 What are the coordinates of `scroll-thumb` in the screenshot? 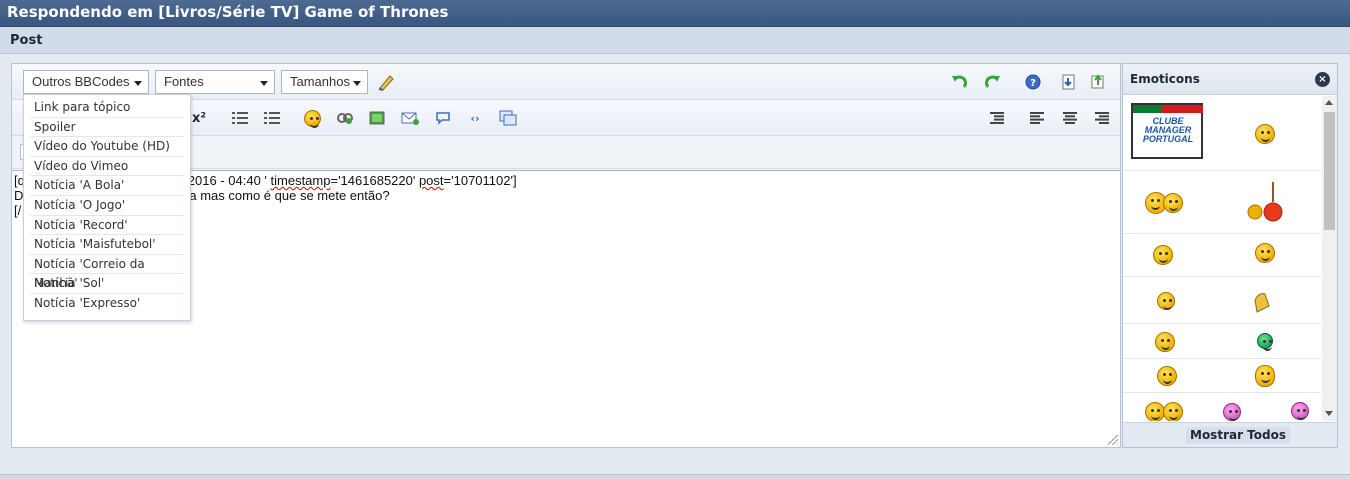 It's located at (1329, 171).